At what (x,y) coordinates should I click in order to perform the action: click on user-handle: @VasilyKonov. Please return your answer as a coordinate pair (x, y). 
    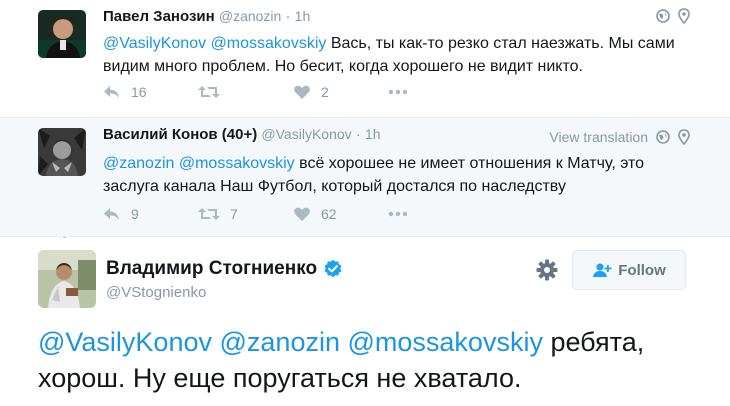
    Looking at the image, I should click on (306, 134).